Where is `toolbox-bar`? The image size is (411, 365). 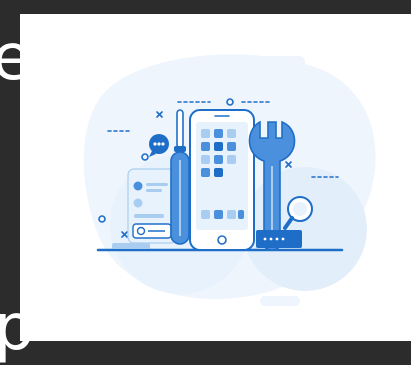
toolbox-bar is located at coordinates (279, 239).